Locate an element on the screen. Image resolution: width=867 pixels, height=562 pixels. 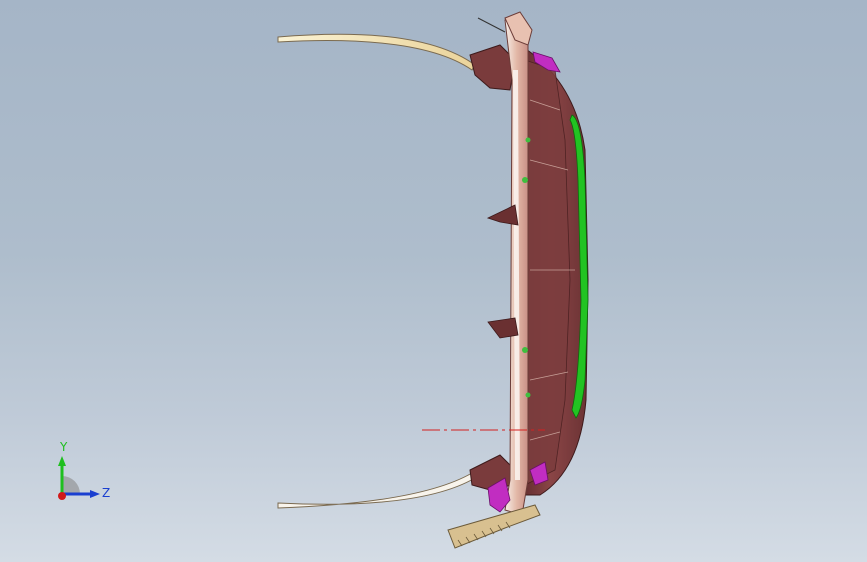
top-antenna is located at coordinates (491, 25).